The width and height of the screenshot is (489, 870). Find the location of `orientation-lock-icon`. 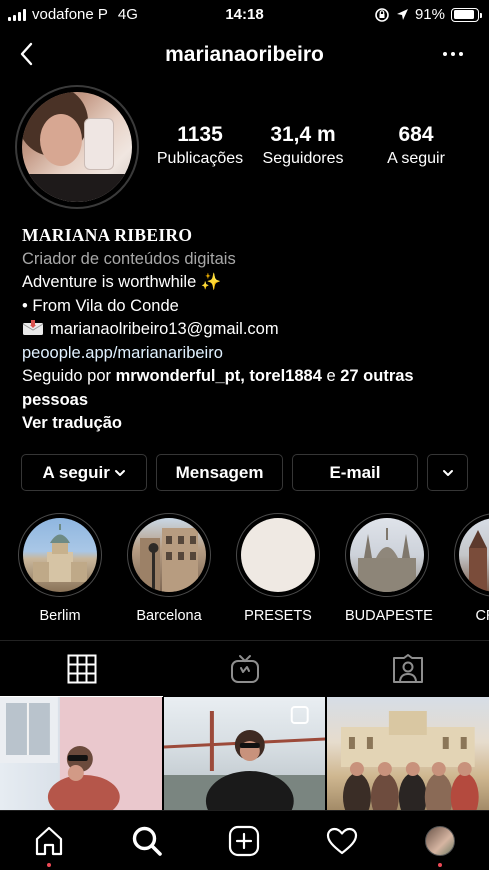

orientation-lock-icon is located at coordinates (382, 14).